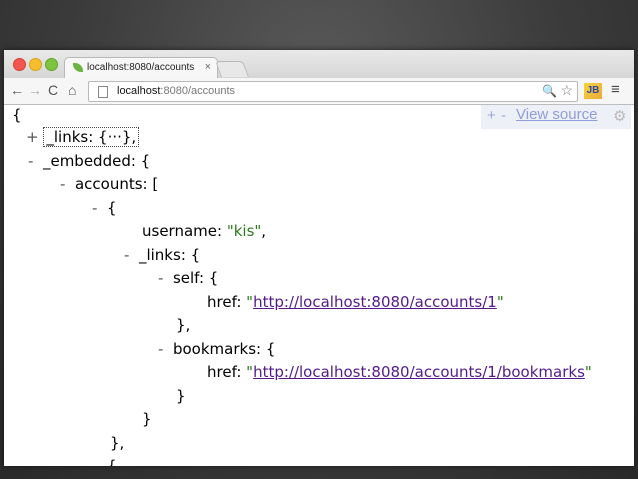 The image size is (638, 479). I want to click on url-text: localhost:8080/accounts, so click(176, 91).